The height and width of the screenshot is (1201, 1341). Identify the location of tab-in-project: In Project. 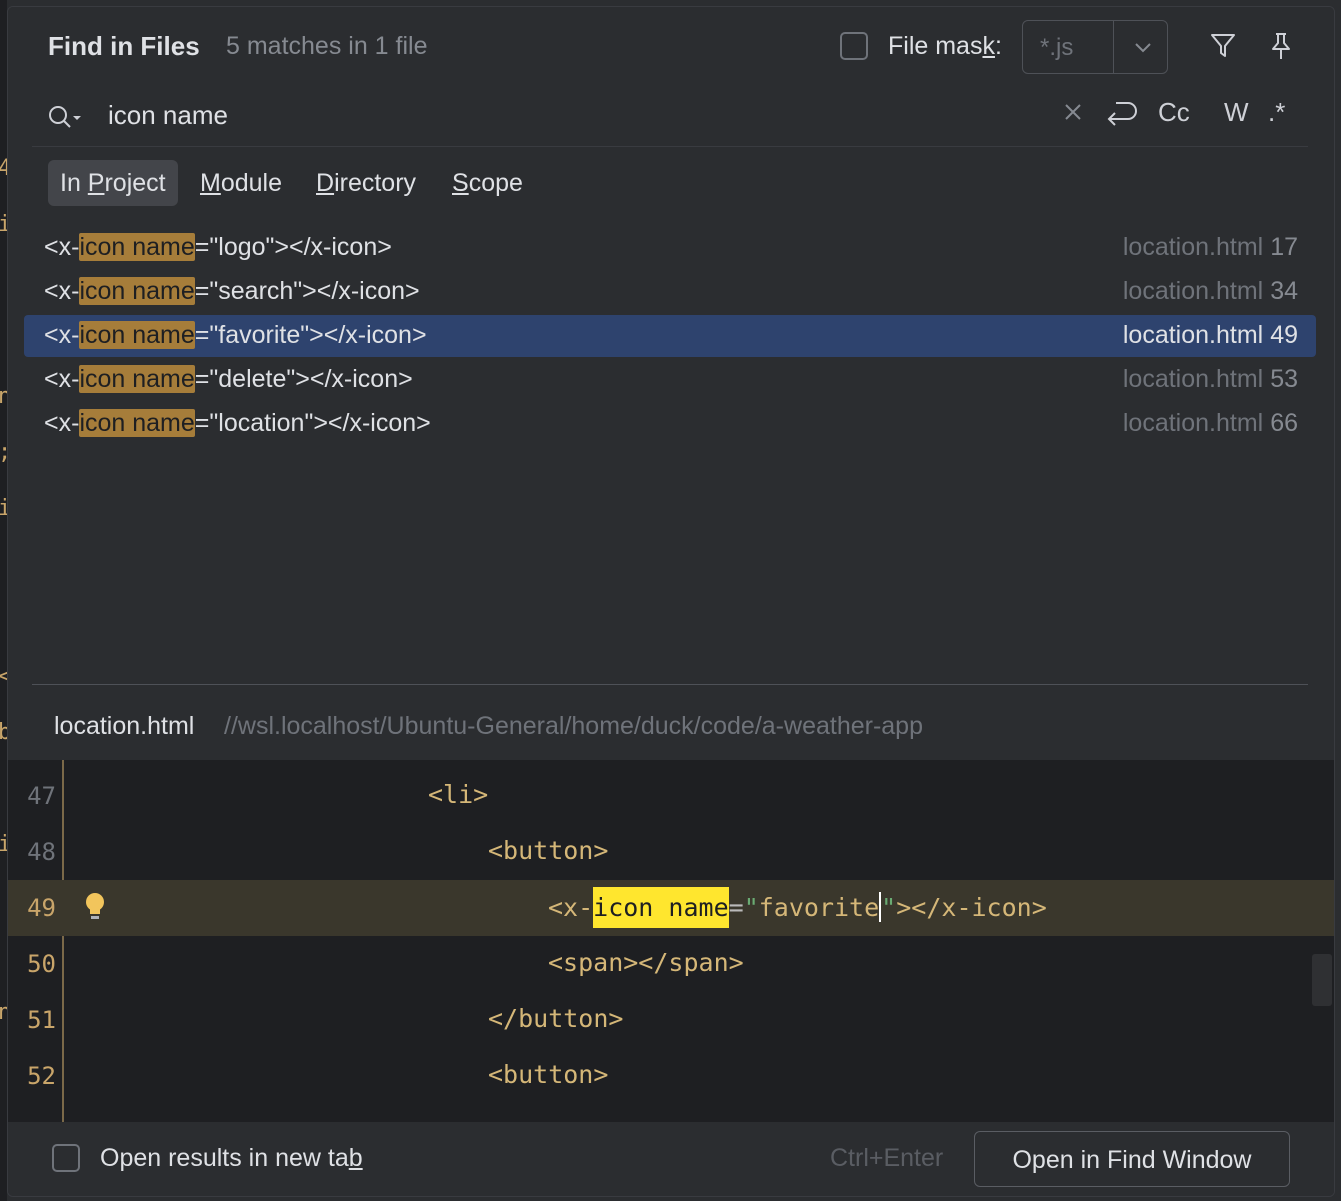
(113, 183).